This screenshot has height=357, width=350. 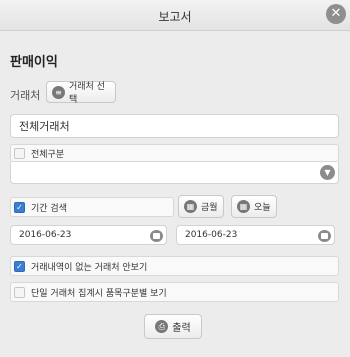 I want to click on category-row: 전체구분, so click(x=174, y=153).